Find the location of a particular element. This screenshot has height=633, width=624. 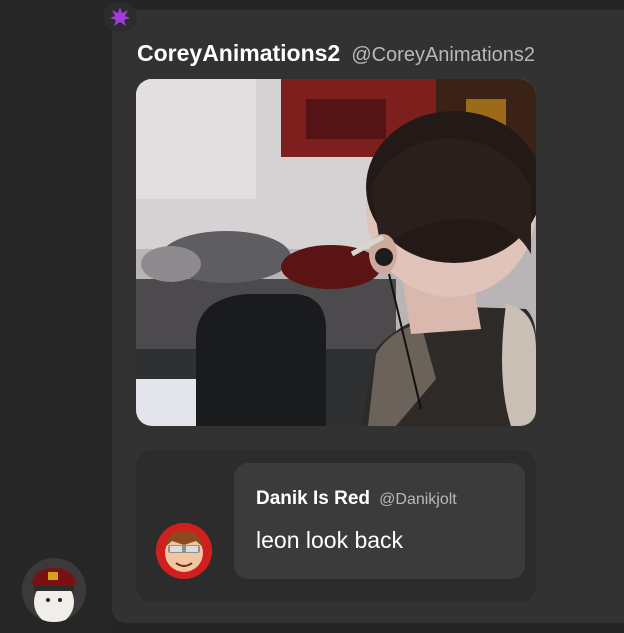

quote-author: Danik Is Red @Danikjolt is located at coordinates (356, 499).